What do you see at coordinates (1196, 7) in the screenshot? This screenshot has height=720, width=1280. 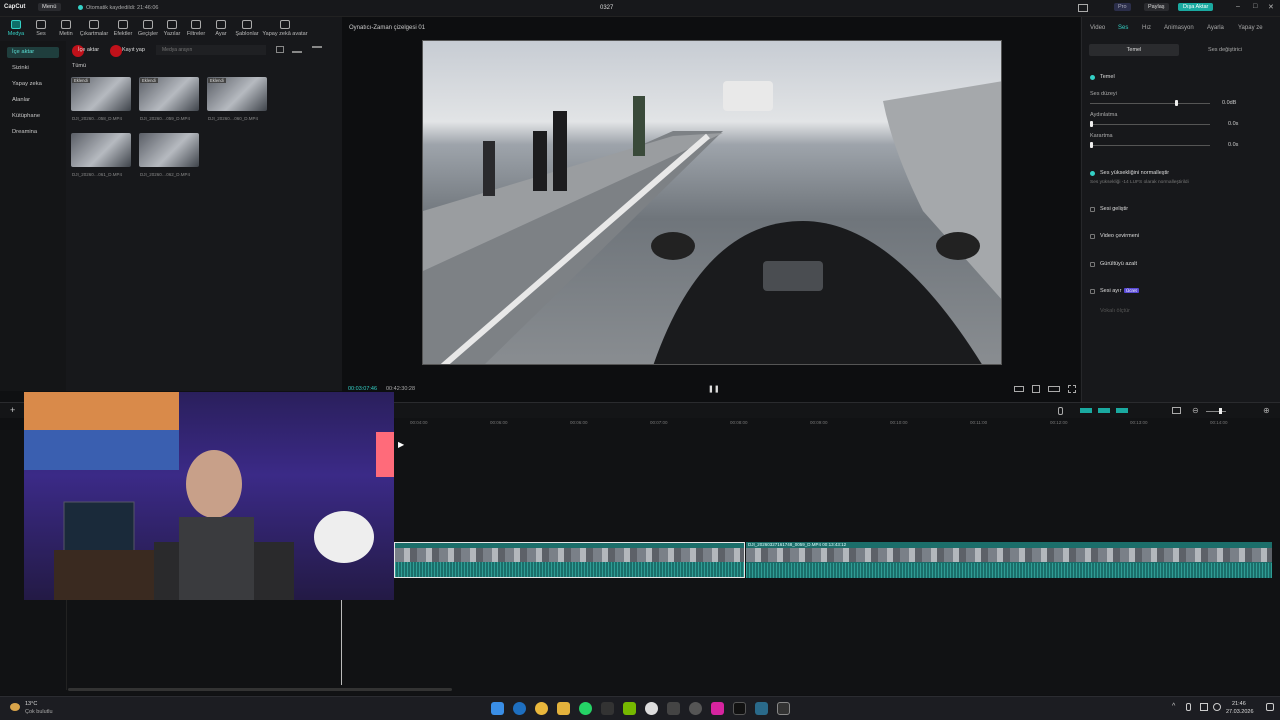 I see `export-button: Dışa Aktar` at bounding box center [1196, 7].